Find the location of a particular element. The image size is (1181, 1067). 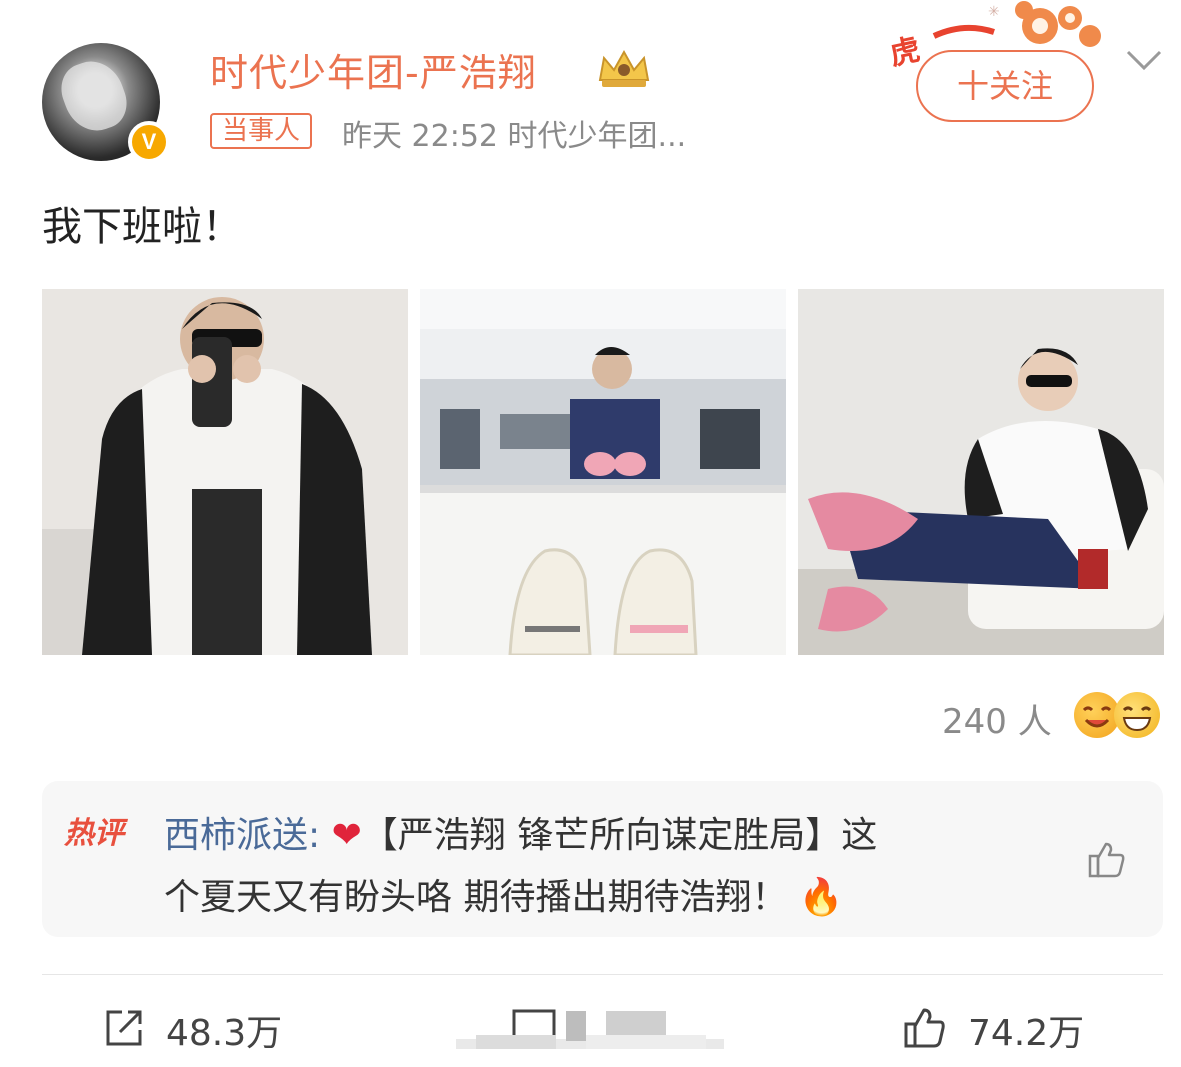

fire-emoji: 🔥 is located at coordinates (821, 897).